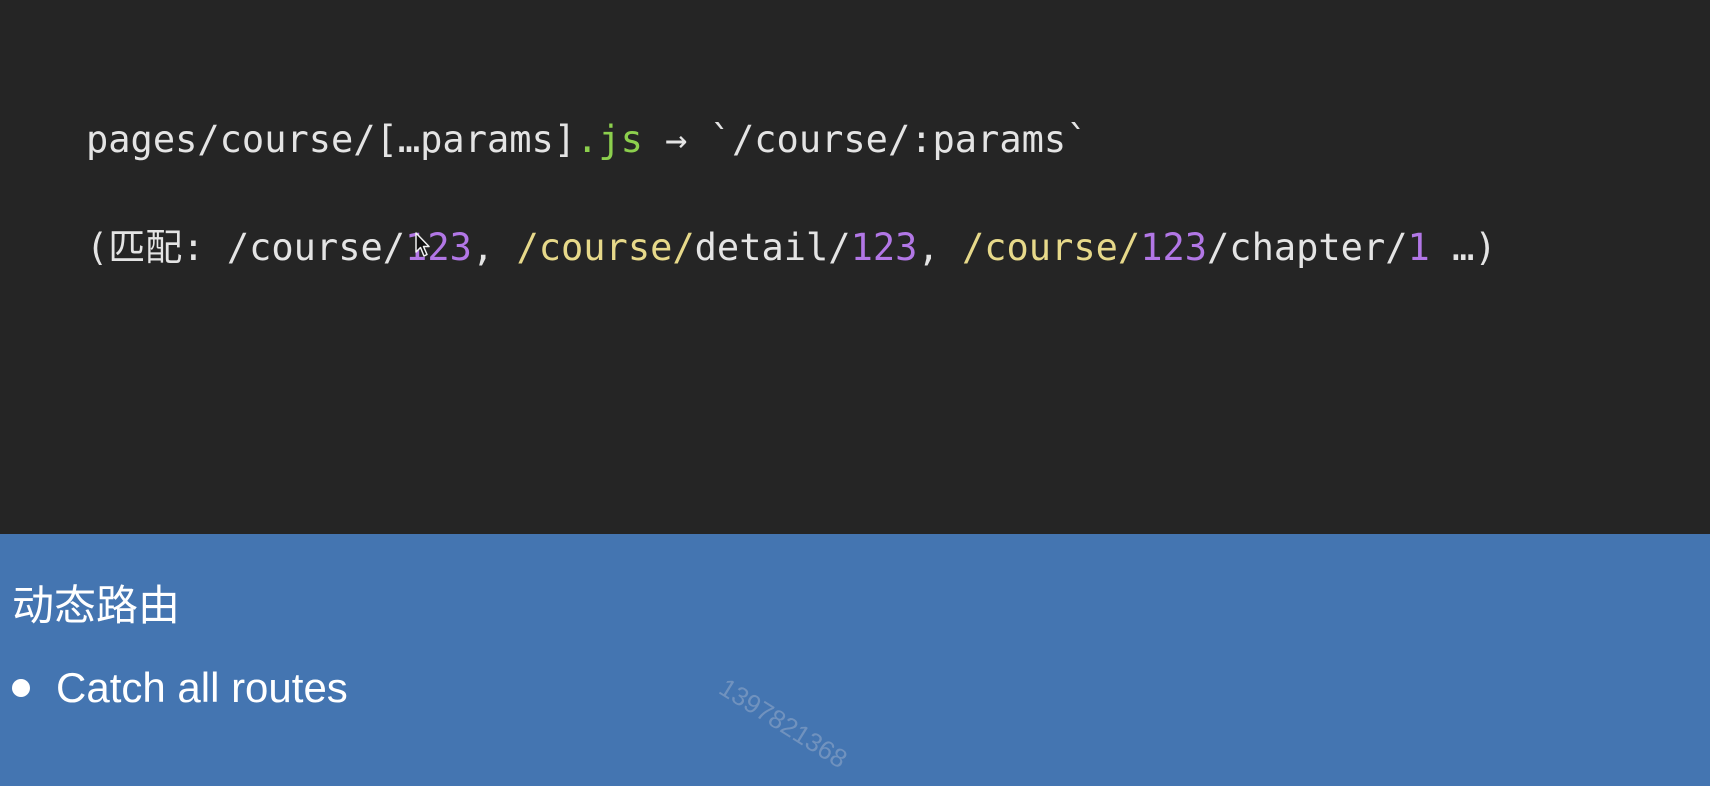  Describe the element at coordinates (21, 688) in the screenshot. I see `bullet-dot-icon` at that location.